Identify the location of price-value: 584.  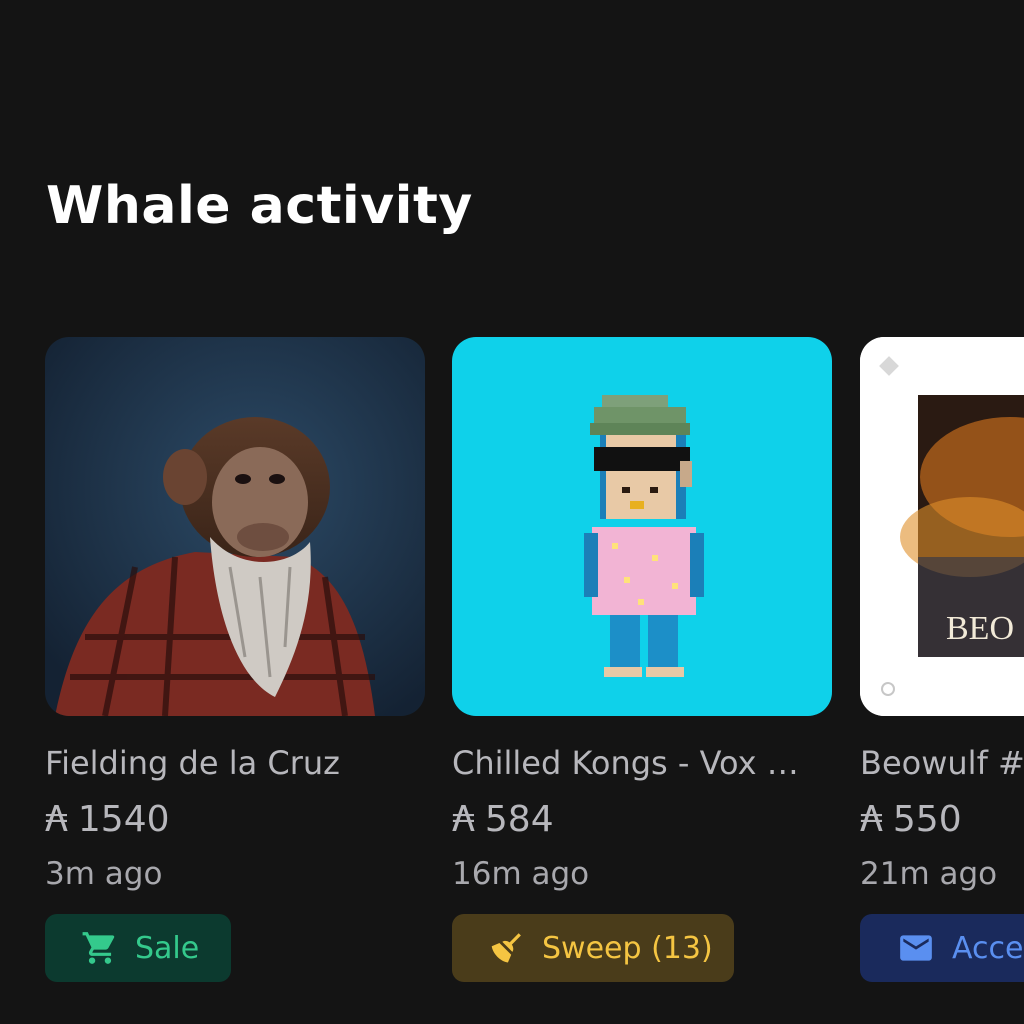
(519, 819).